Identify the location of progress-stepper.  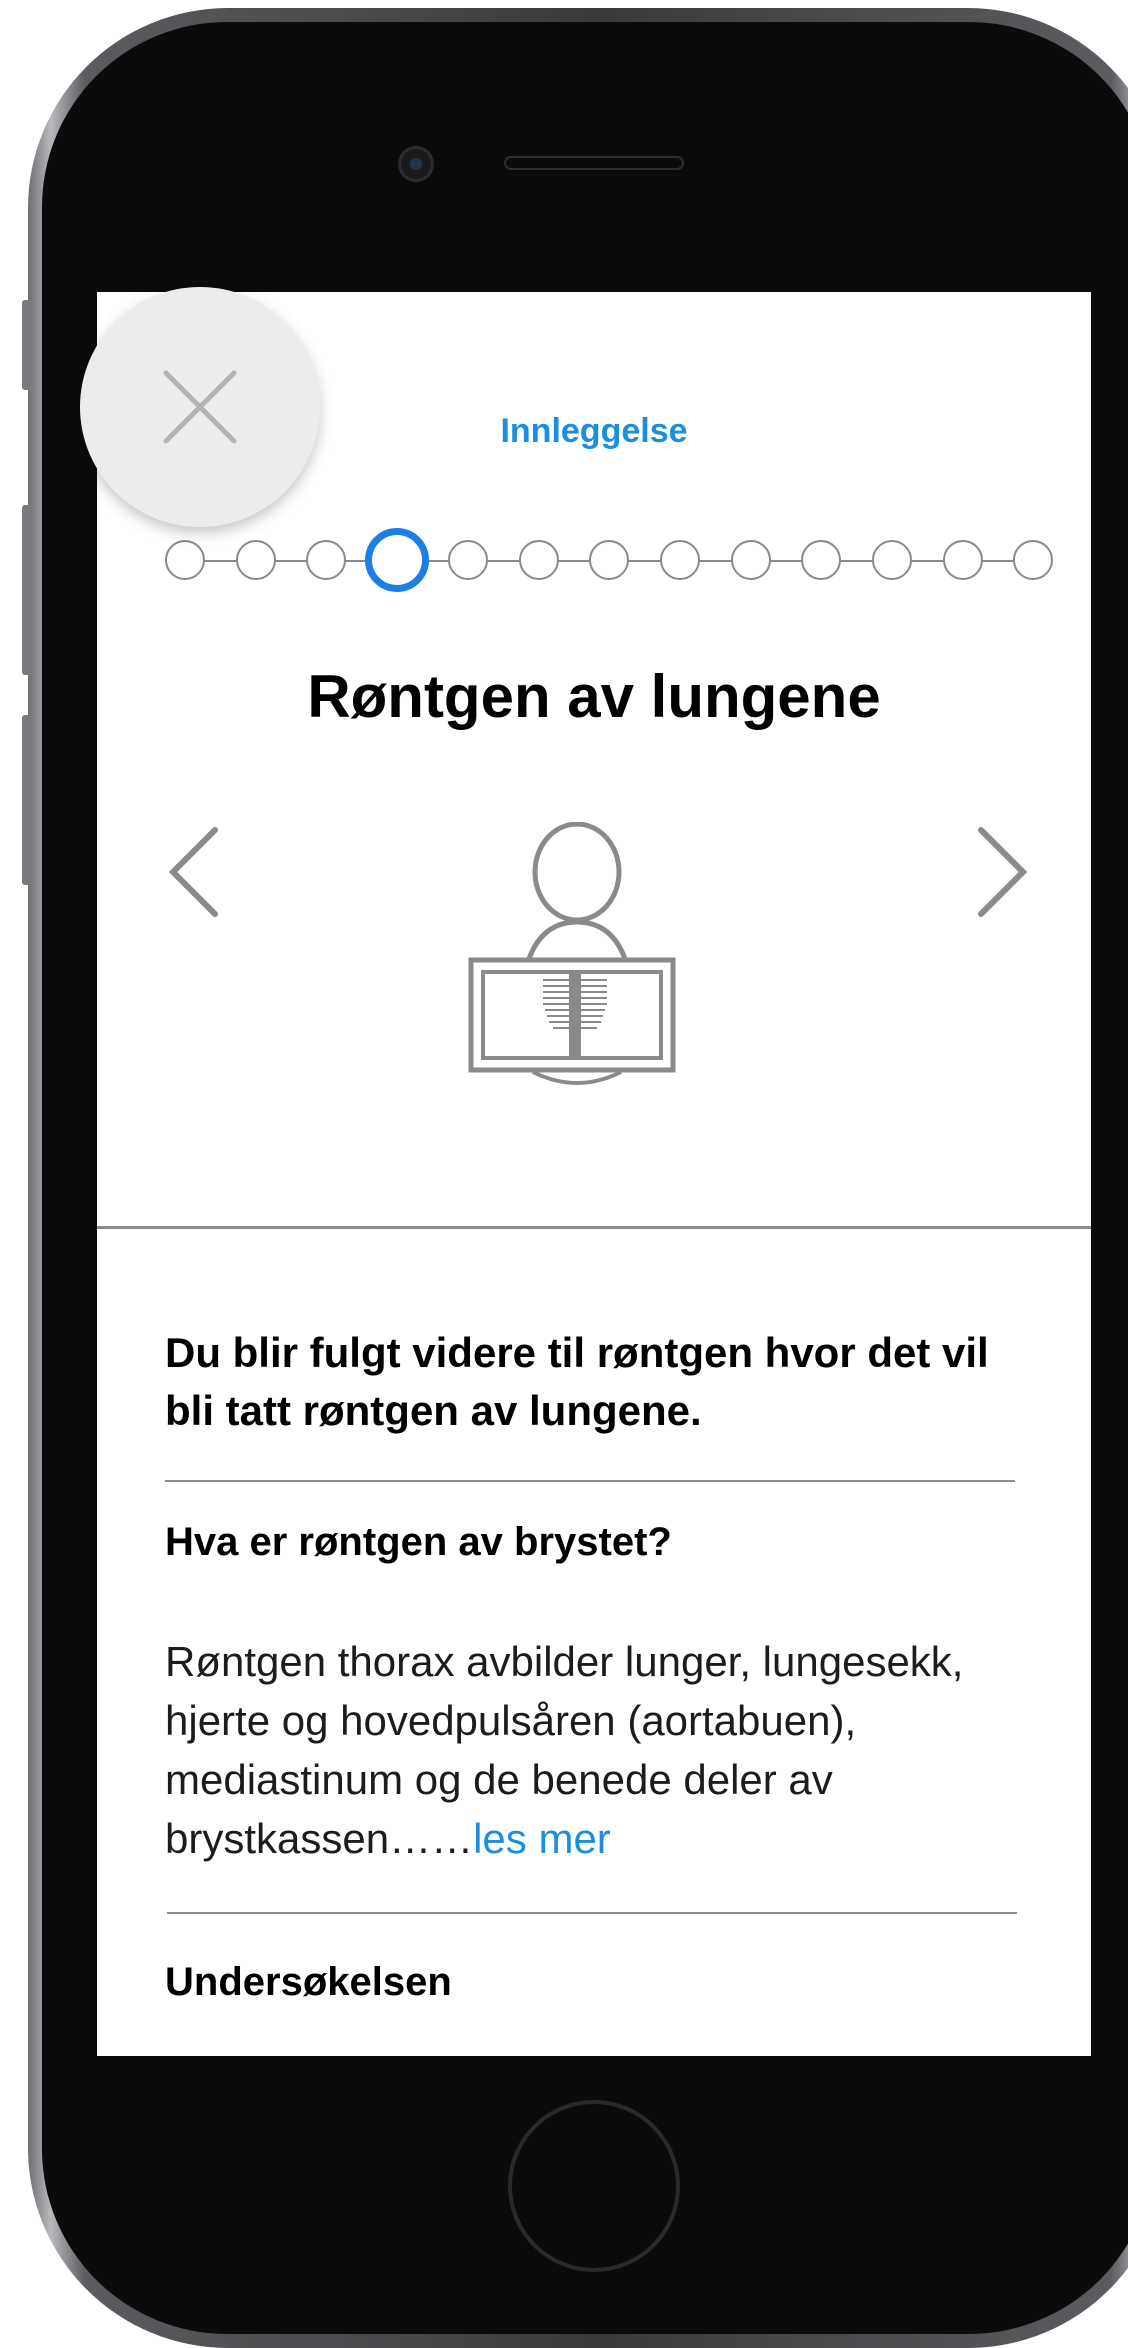
(600, 560).